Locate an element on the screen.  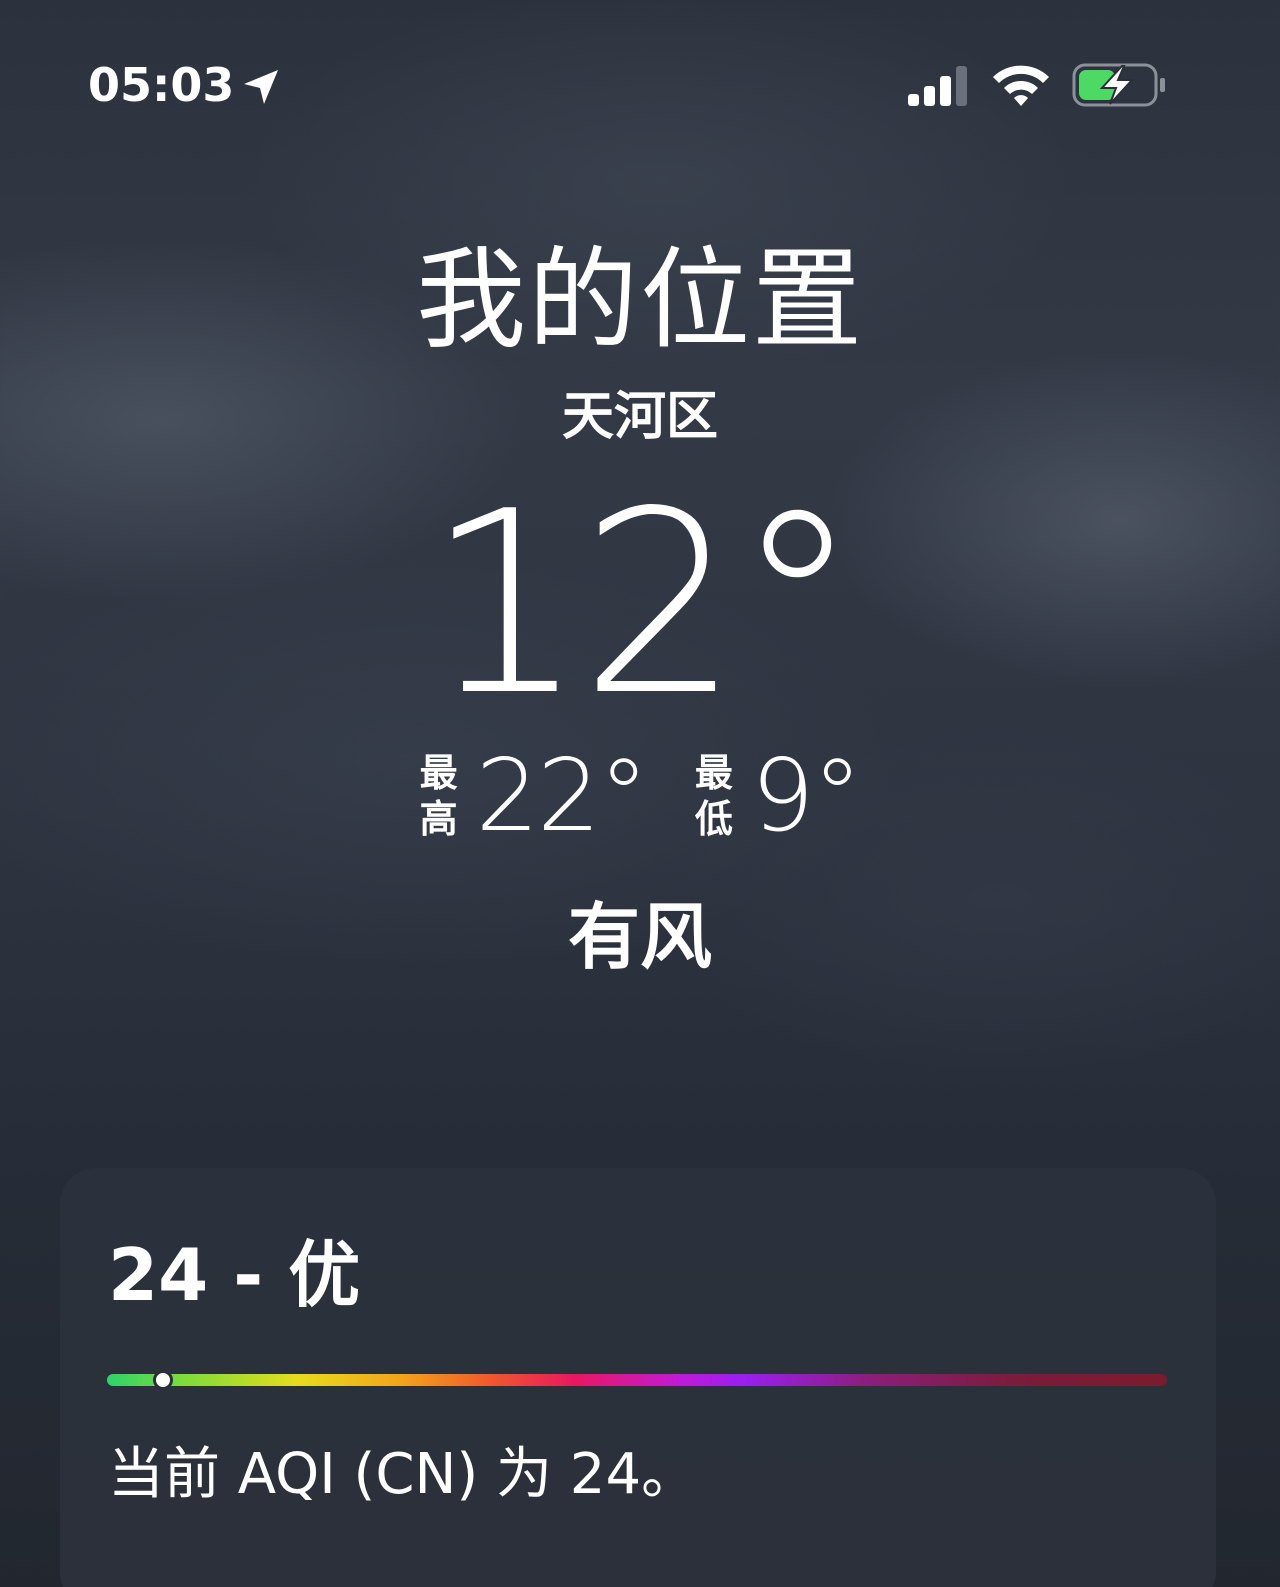
cellular-signal-icon is located at coordinates (937, 86).